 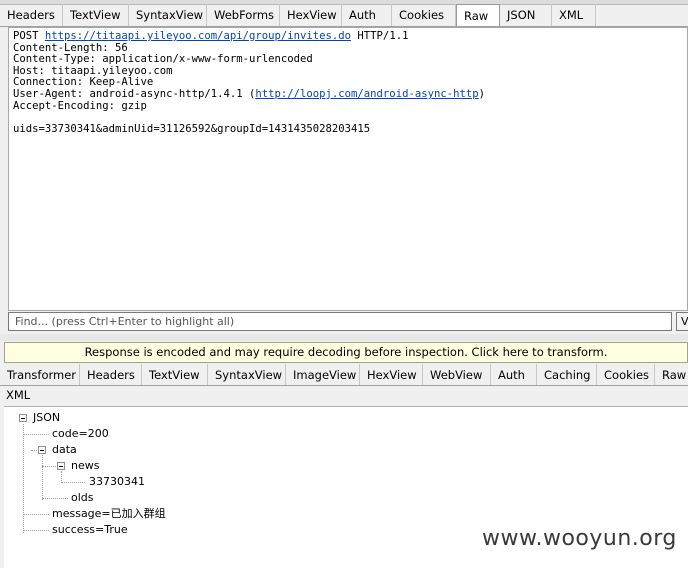 I want to click on tab-json: JSON, so click(x=526, y=15).